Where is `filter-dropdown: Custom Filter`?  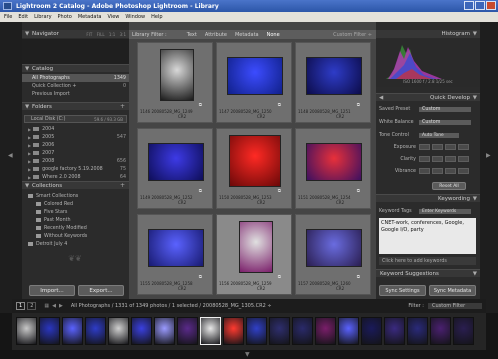
filter-dropdown: Custom Filter is located at coordinates (455, 306).